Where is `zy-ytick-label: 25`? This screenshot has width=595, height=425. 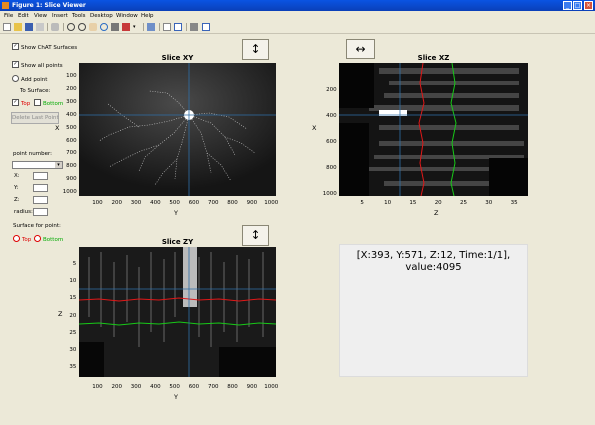 zy-ytick-label: 25 is located at coordinates (73, 332).